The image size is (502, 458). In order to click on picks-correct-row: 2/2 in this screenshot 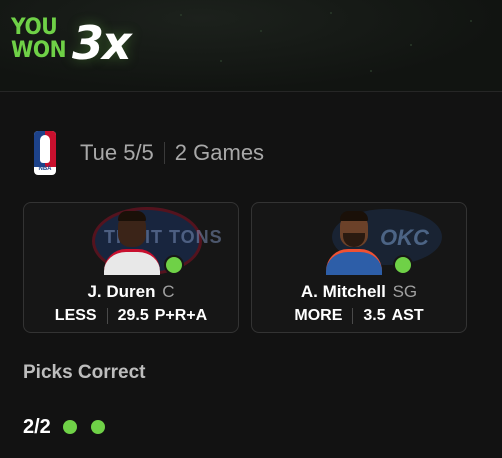, I will do `click(71, 427)`.